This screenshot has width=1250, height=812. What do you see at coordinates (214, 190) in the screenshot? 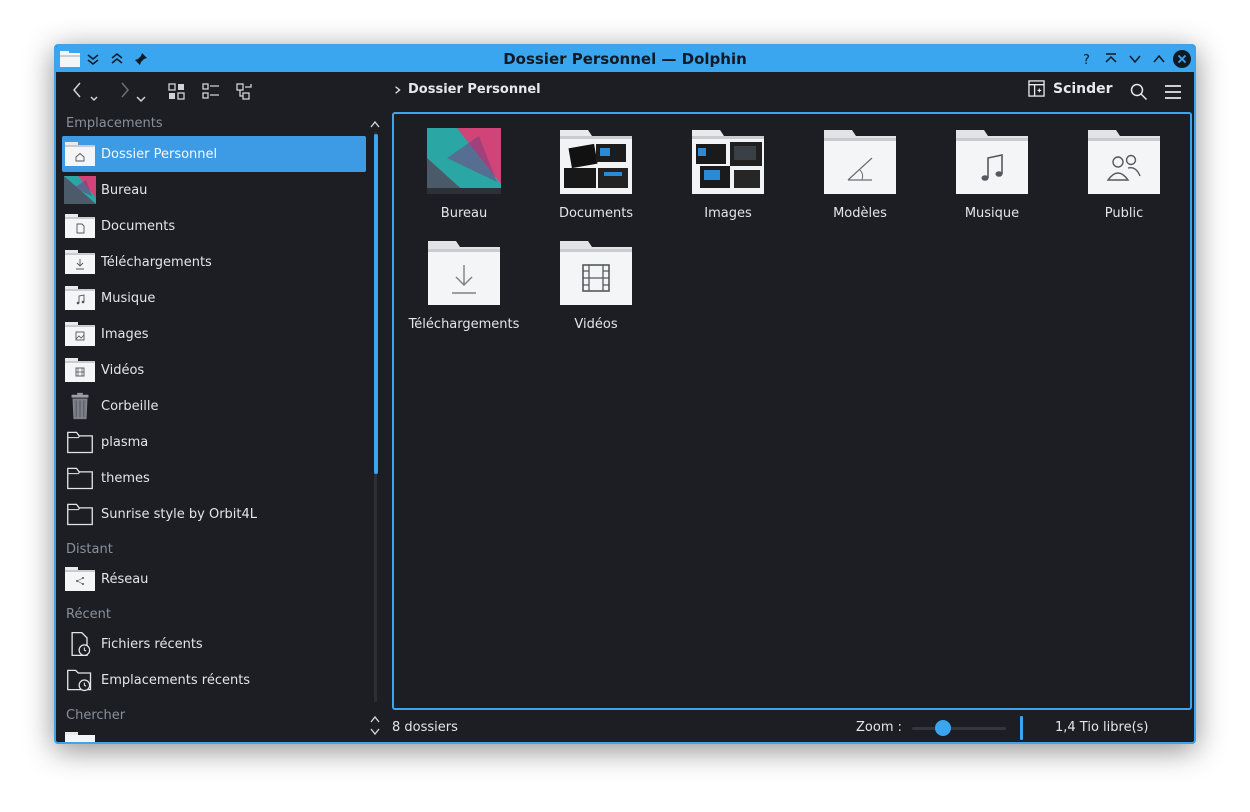
I see `sidebar-item-desktop: Bureau` at bounding box center [214, 190].